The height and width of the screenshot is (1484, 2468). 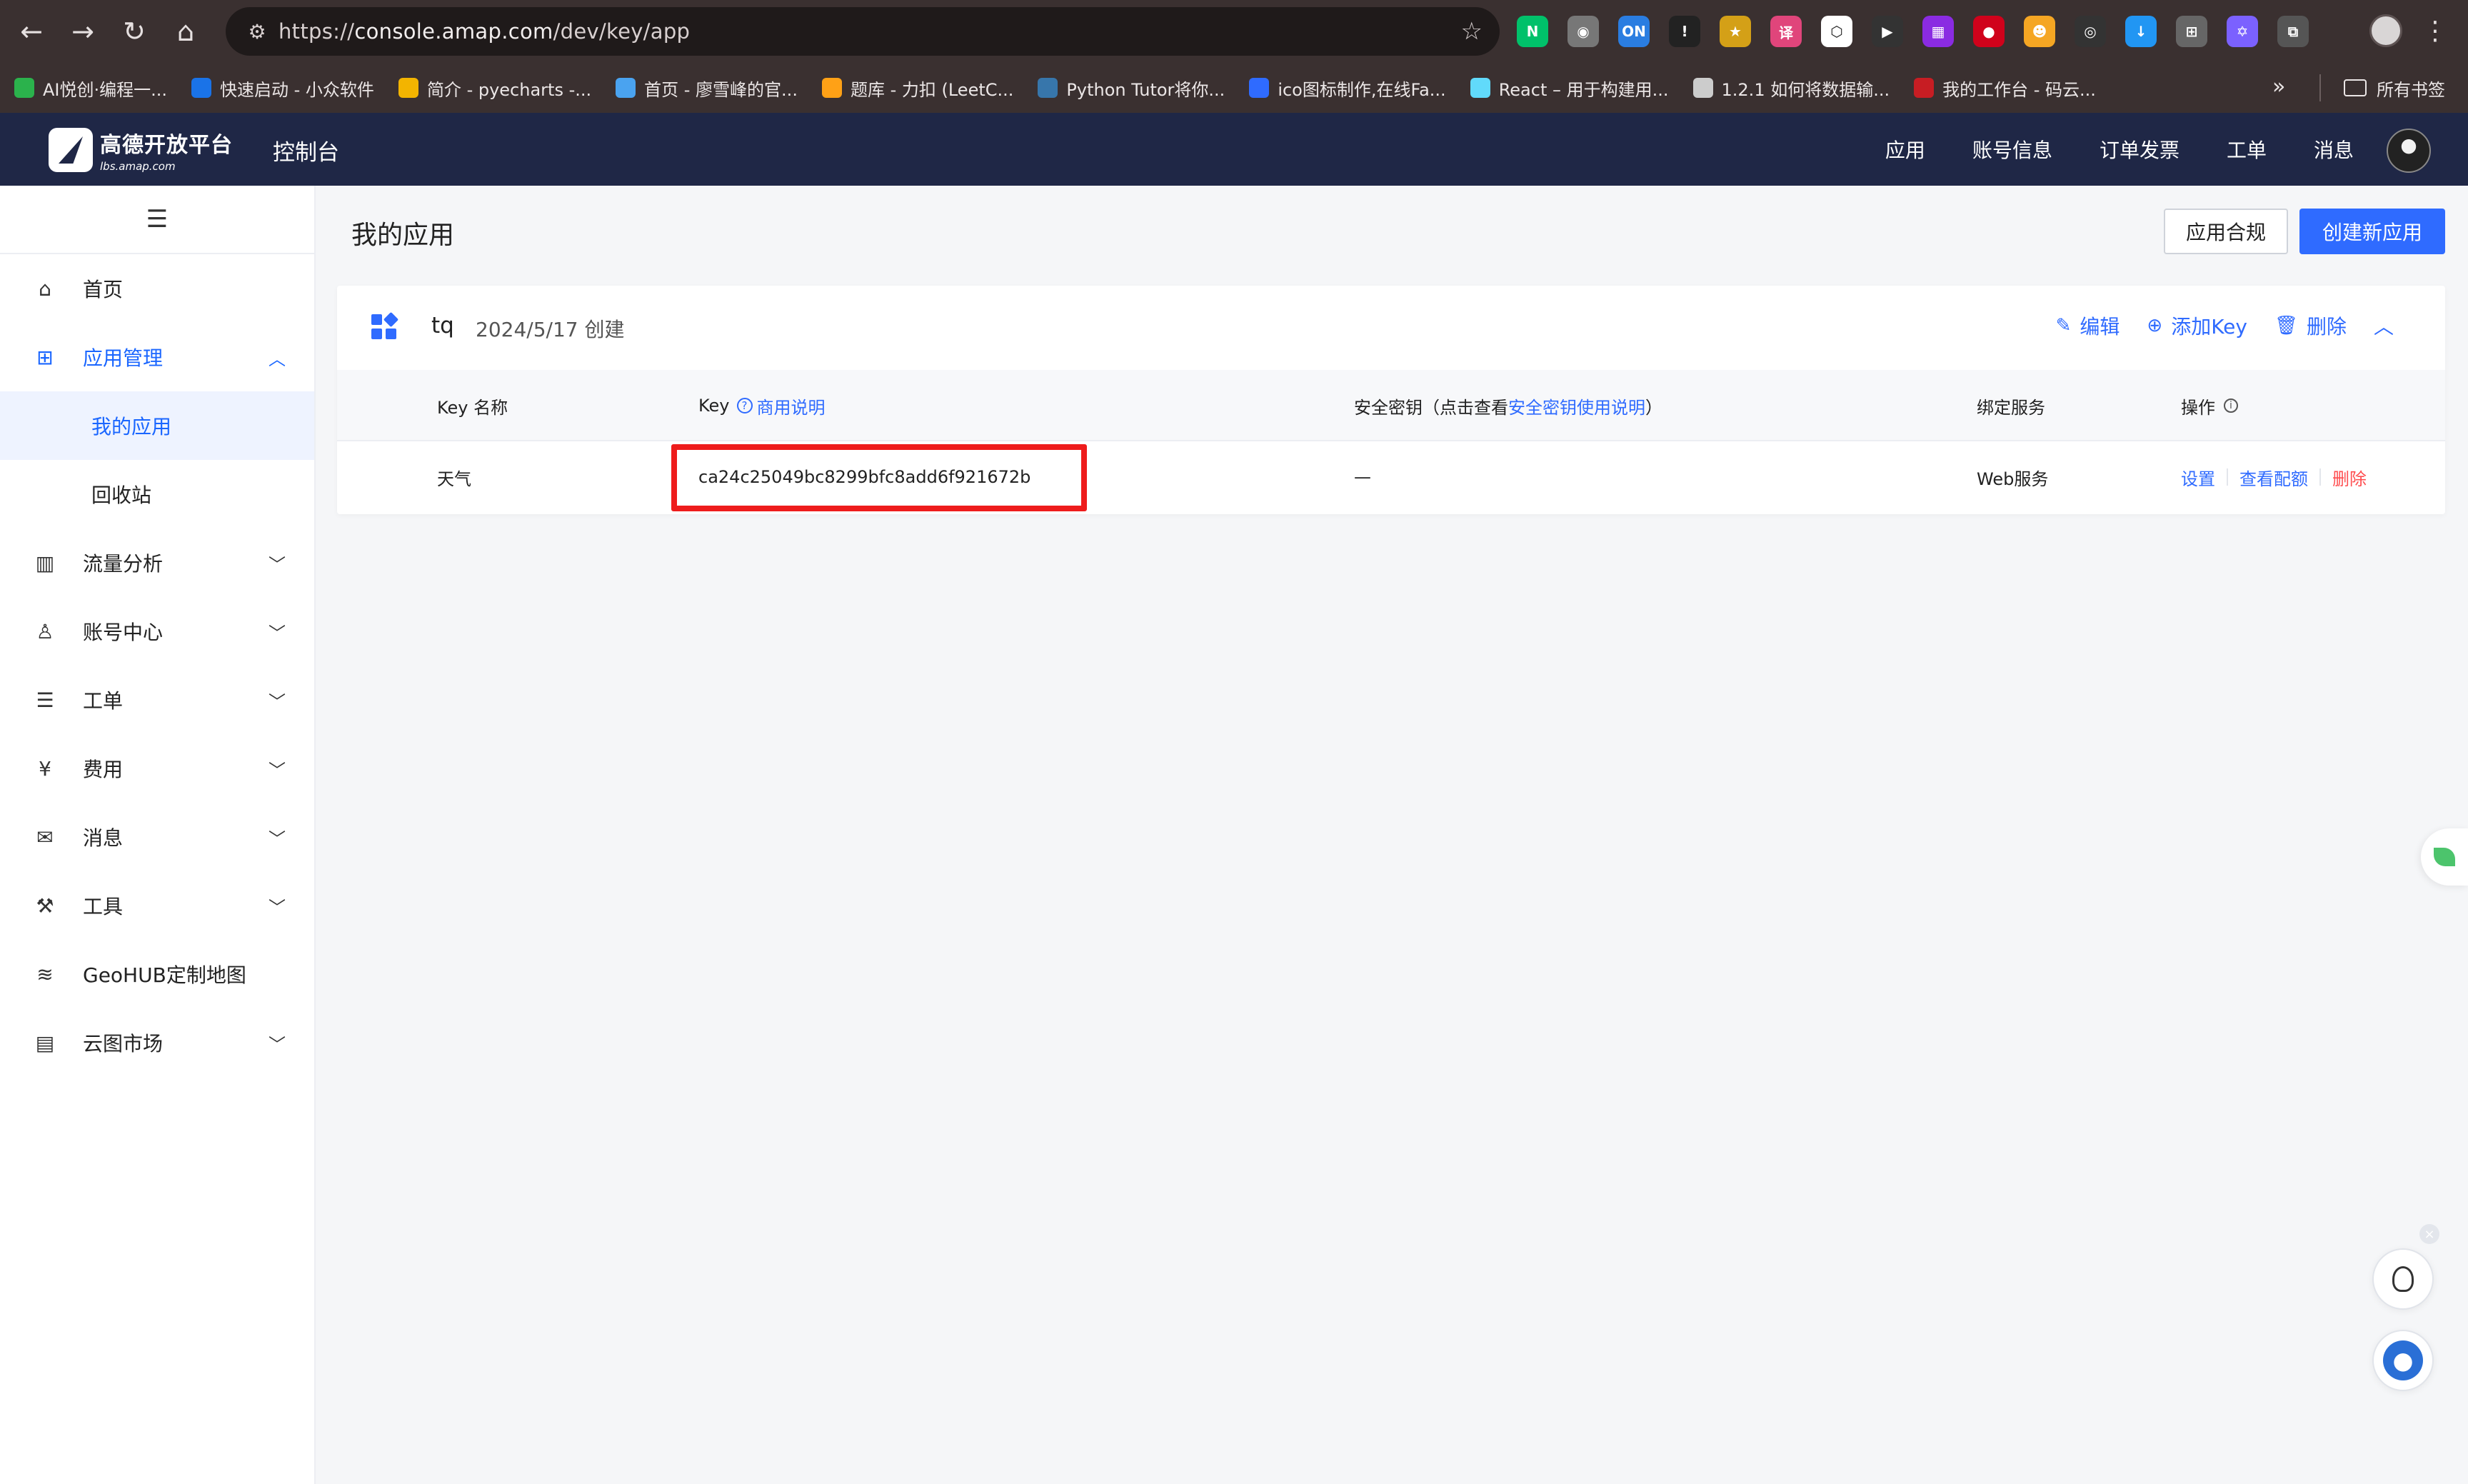 I want to click on sidebar-item-home: ⌂ 首页, so click(x=157, y=288).